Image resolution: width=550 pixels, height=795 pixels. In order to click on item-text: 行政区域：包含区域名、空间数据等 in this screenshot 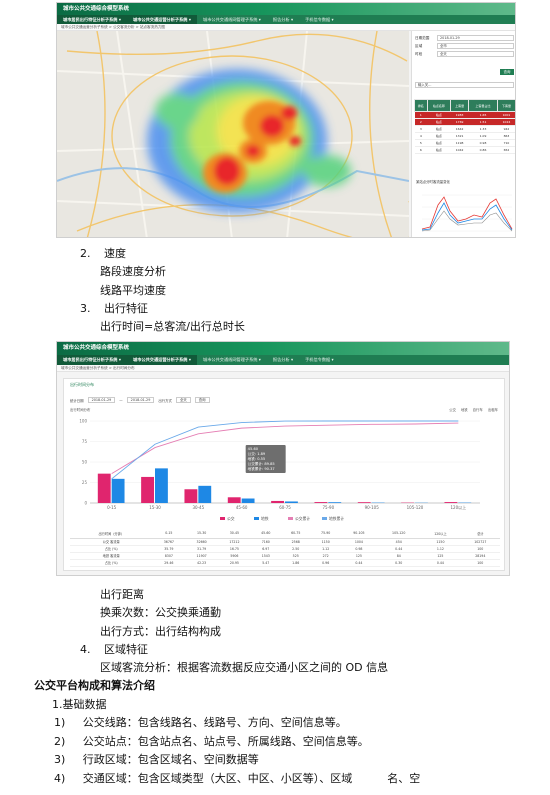, I will do `click(170, 759)`.